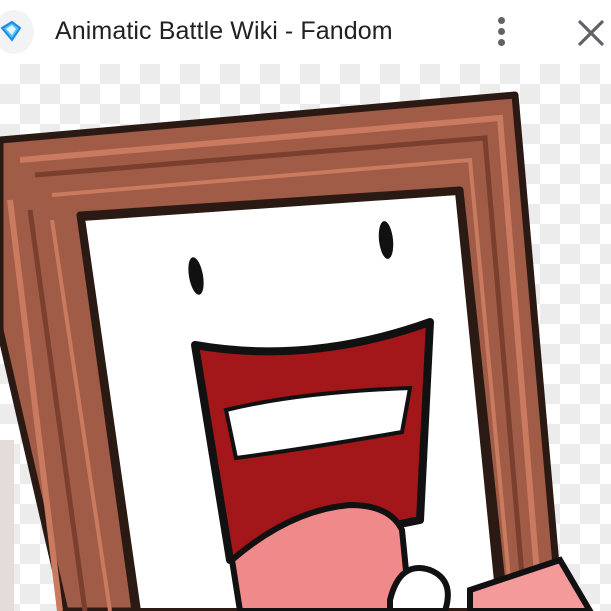 This screenshot has height=611, width=611. I want to click on page-title: Animatic Battle Wiki - Fandom, so click(224, 31).